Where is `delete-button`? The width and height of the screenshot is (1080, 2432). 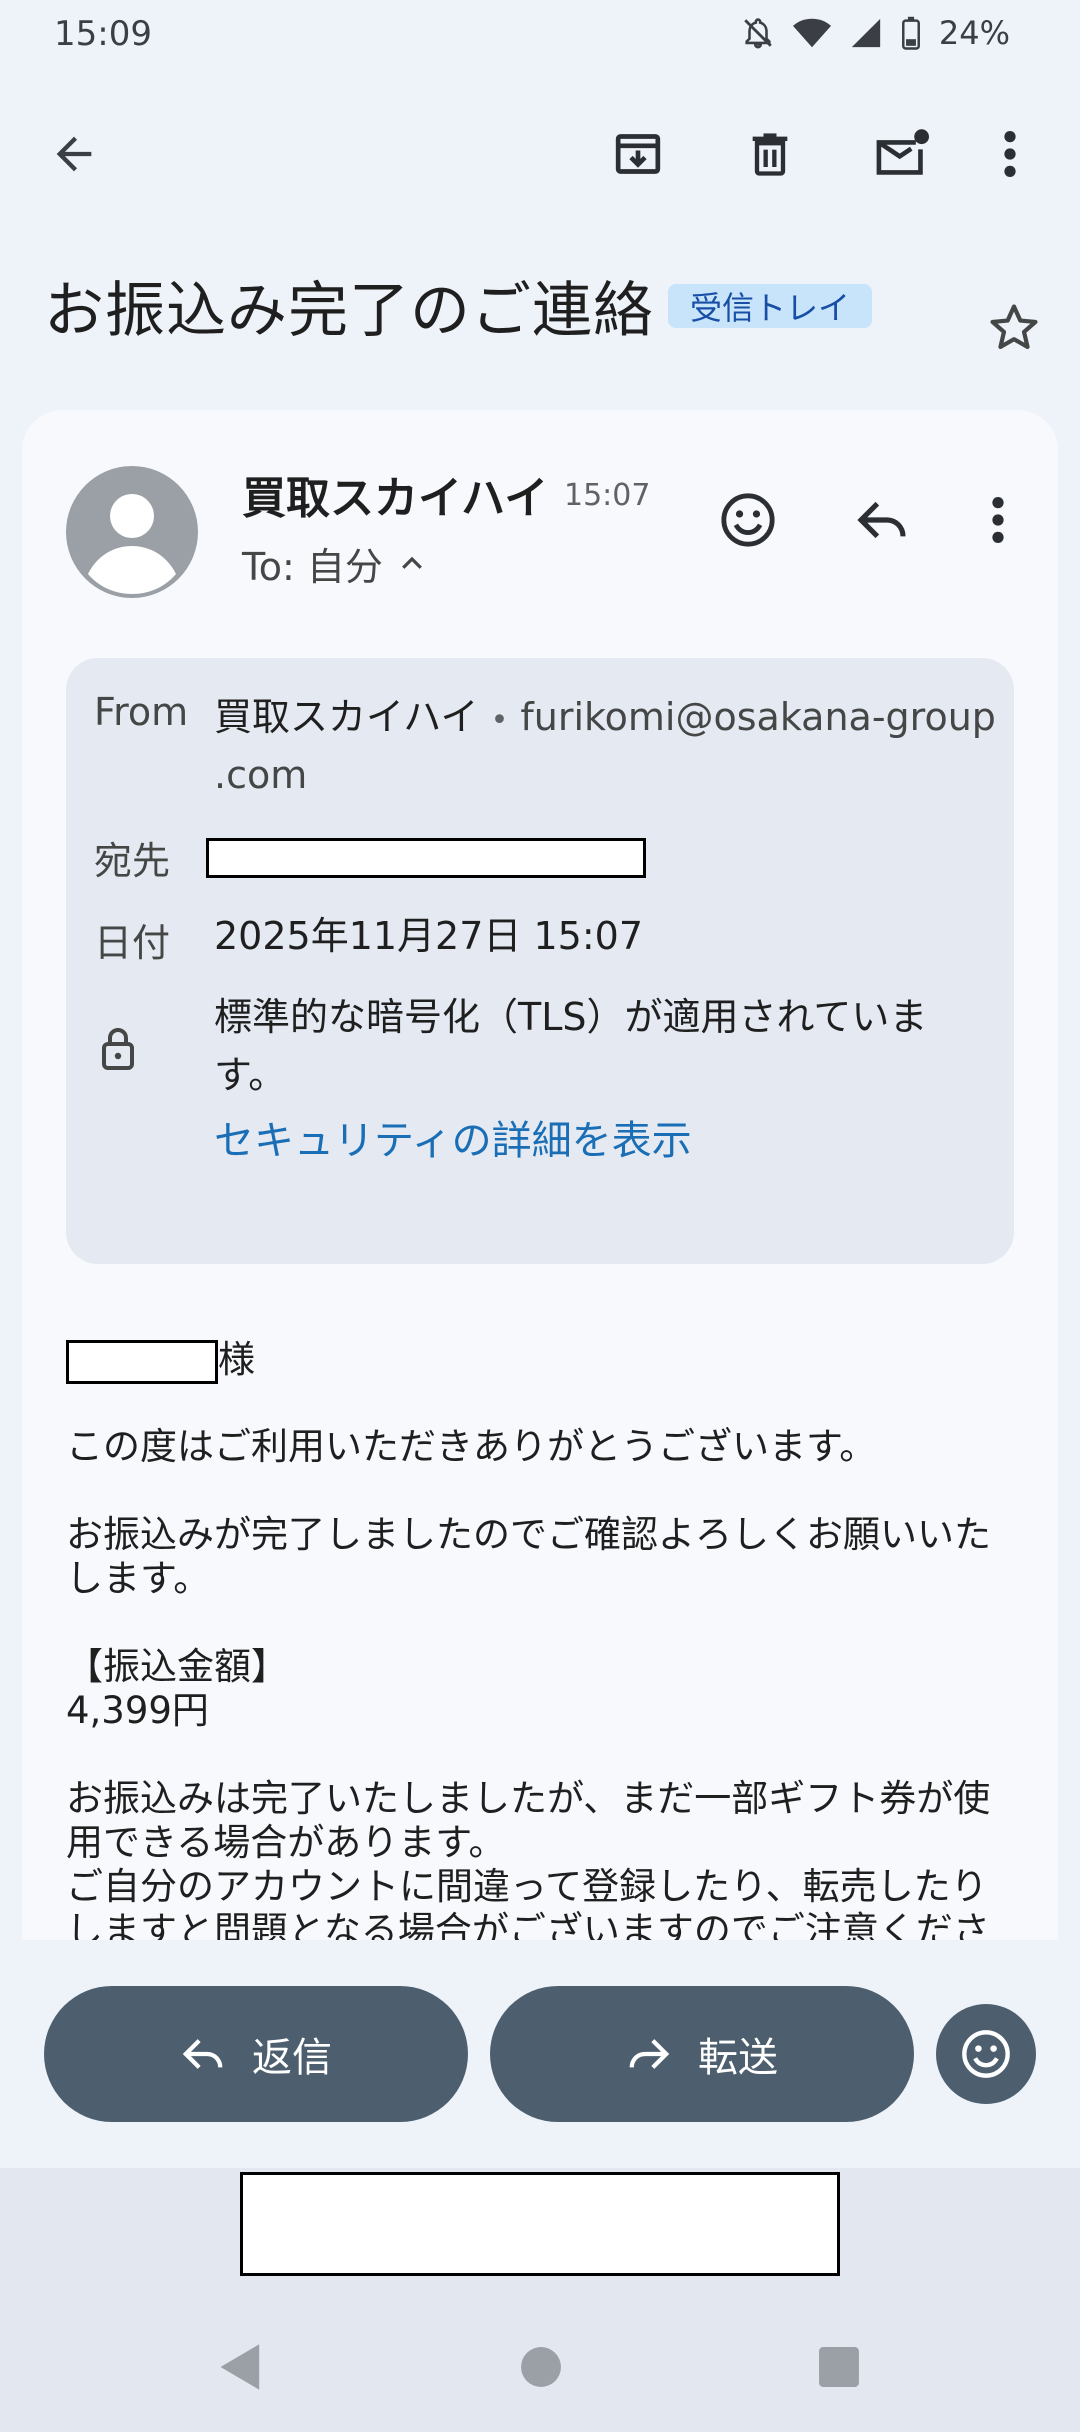
delete-button is located at coordinates (770, 154).